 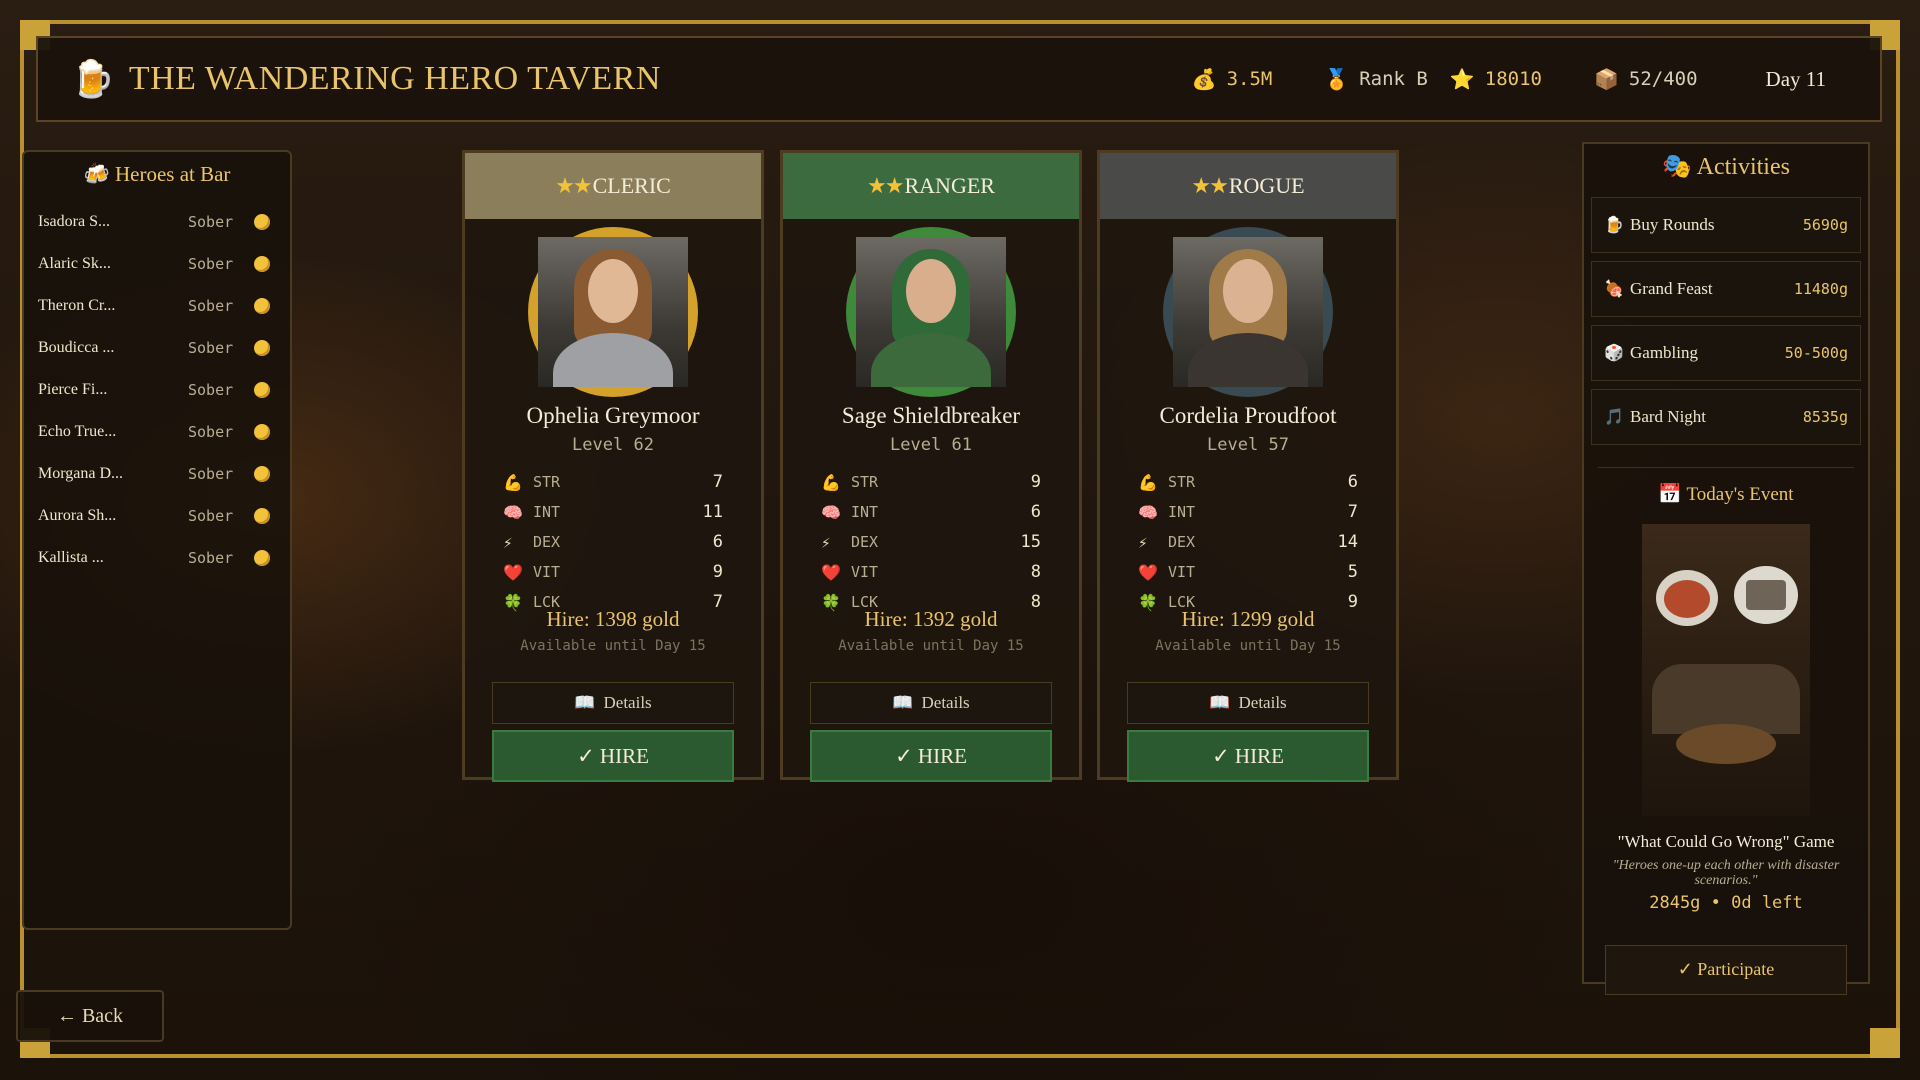 I want to click on stat-label: DEX, so click(x=1182, y=542).